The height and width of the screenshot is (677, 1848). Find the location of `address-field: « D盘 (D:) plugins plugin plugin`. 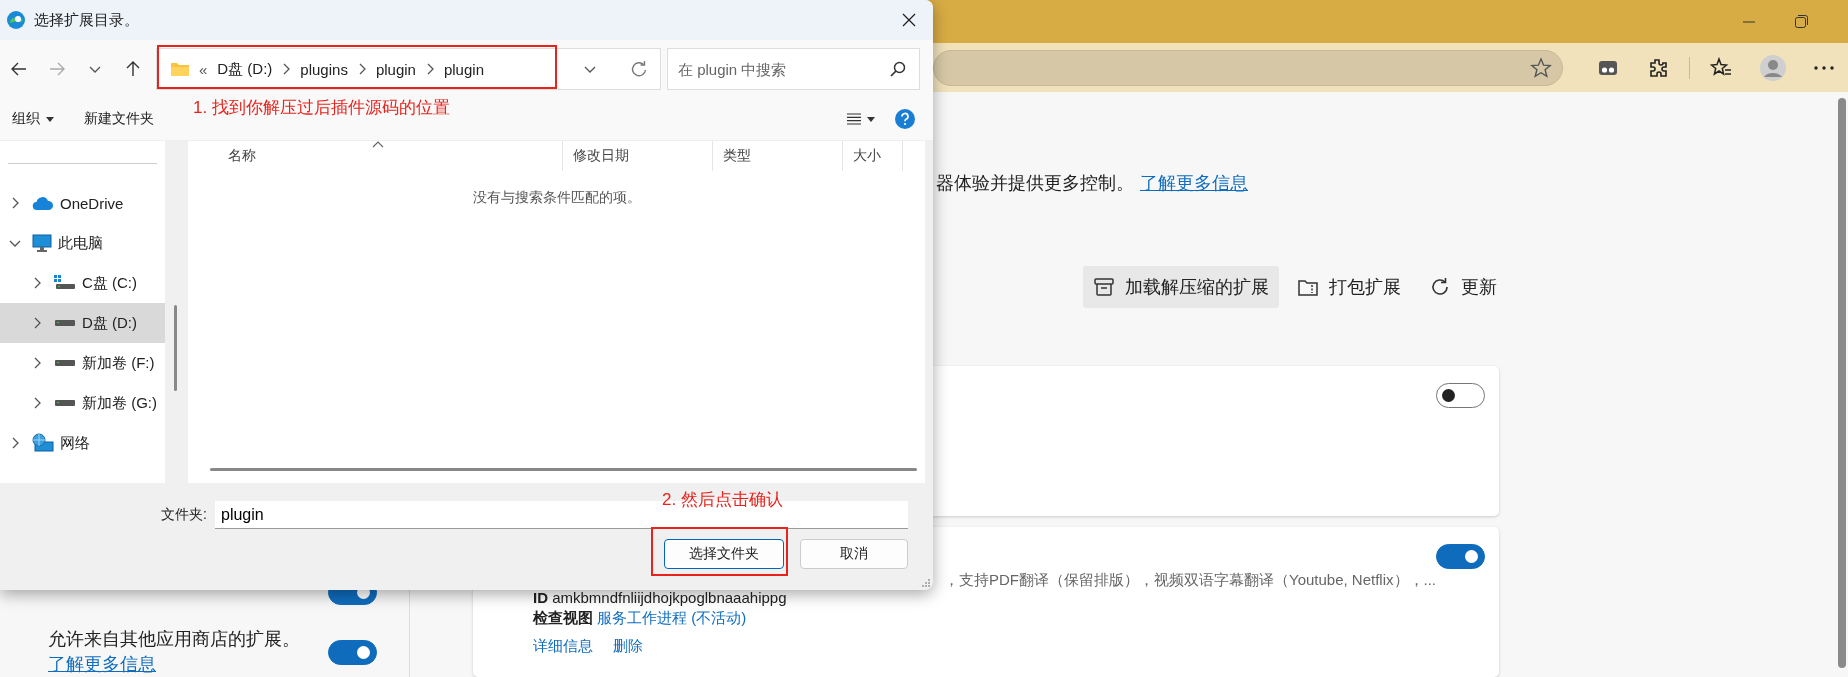

address-field: « D盘 (D:) plugins plugin plugin is located at coordinates (408, 69).